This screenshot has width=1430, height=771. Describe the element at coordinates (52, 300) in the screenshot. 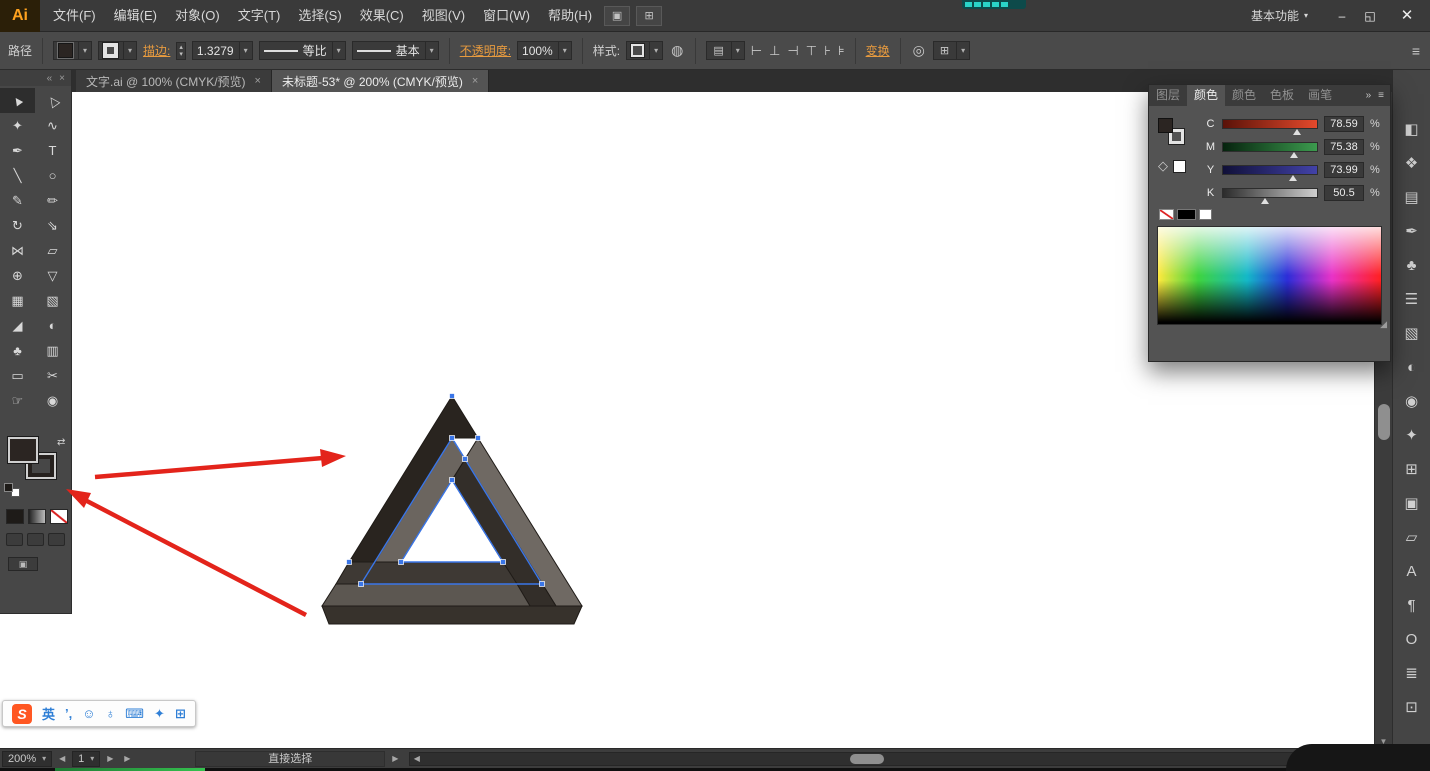

I see `gradient-tool: ▧` at that location.